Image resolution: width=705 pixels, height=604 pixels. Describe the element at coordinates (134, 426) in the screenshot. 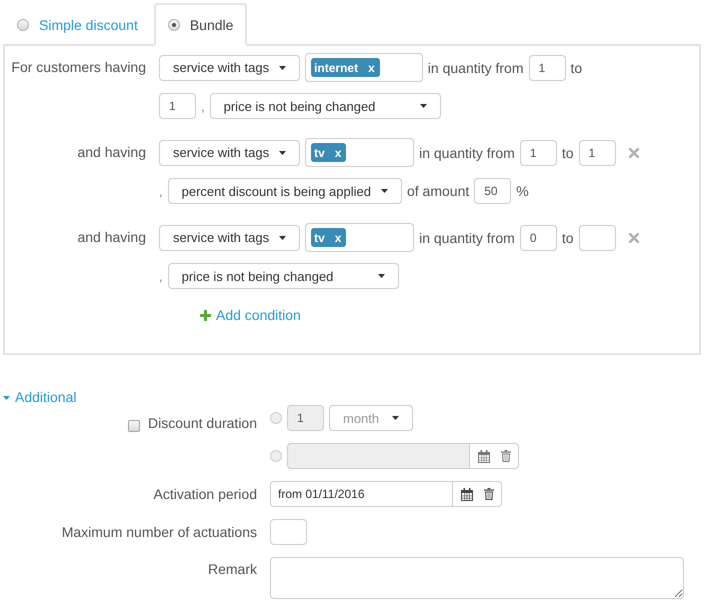

I see `checkbox` at that location.